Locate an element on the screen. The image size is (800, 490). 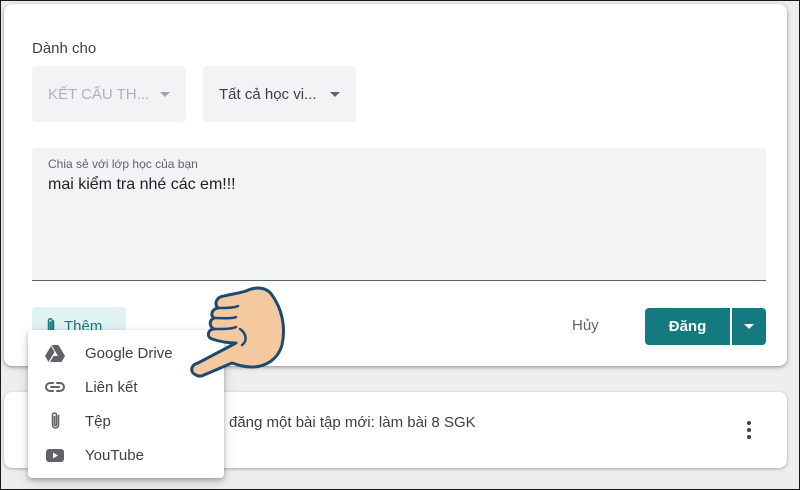
post-button: Đăng is located at coordinates (687, 326).